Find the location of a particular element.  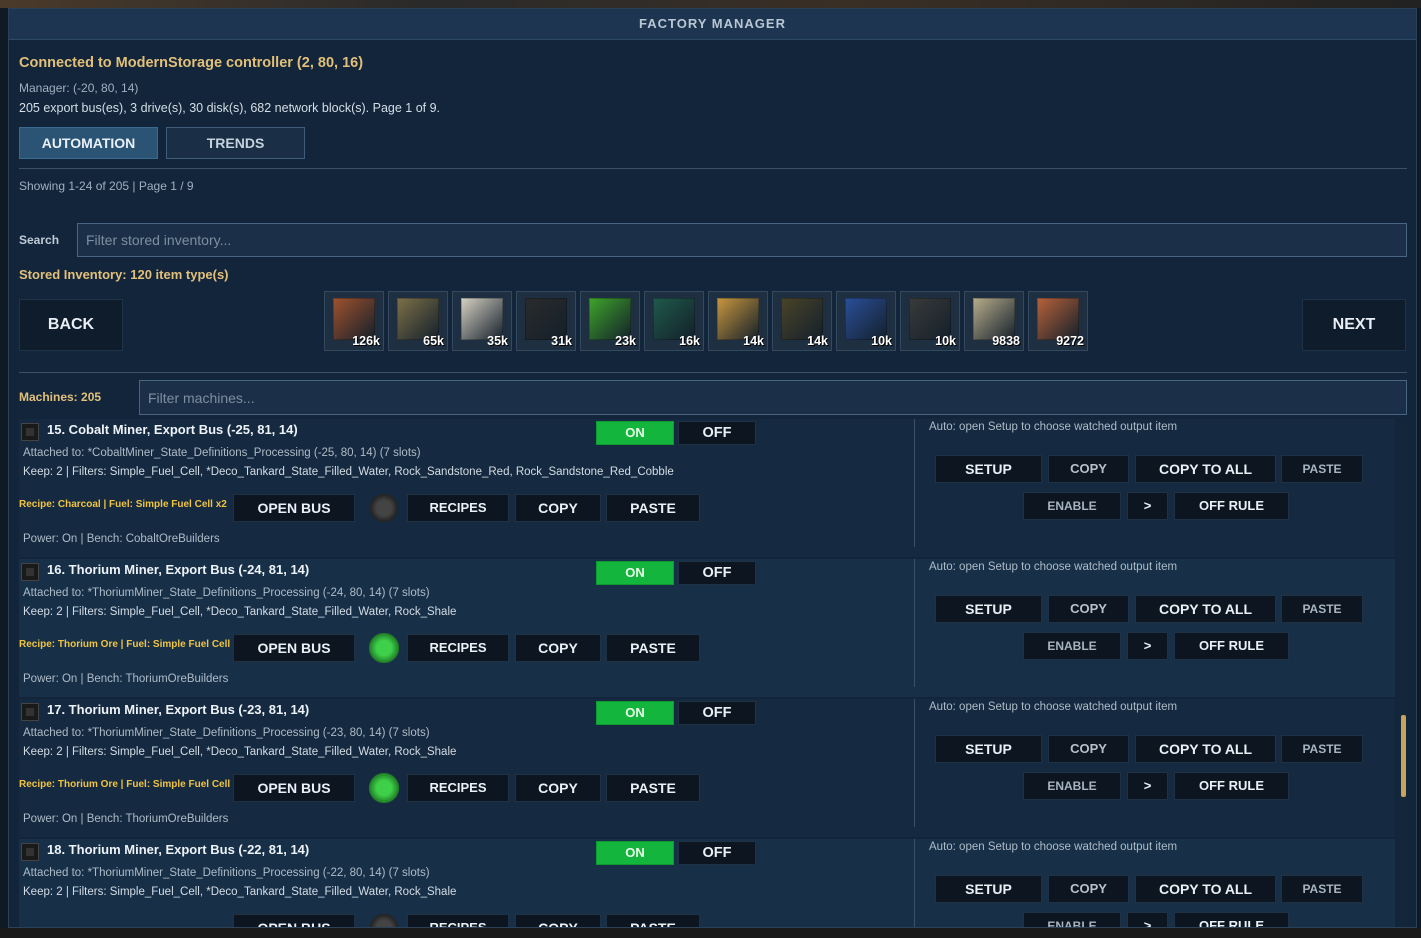

tab-trends: TRENDS is located at coordinates (235, 143).